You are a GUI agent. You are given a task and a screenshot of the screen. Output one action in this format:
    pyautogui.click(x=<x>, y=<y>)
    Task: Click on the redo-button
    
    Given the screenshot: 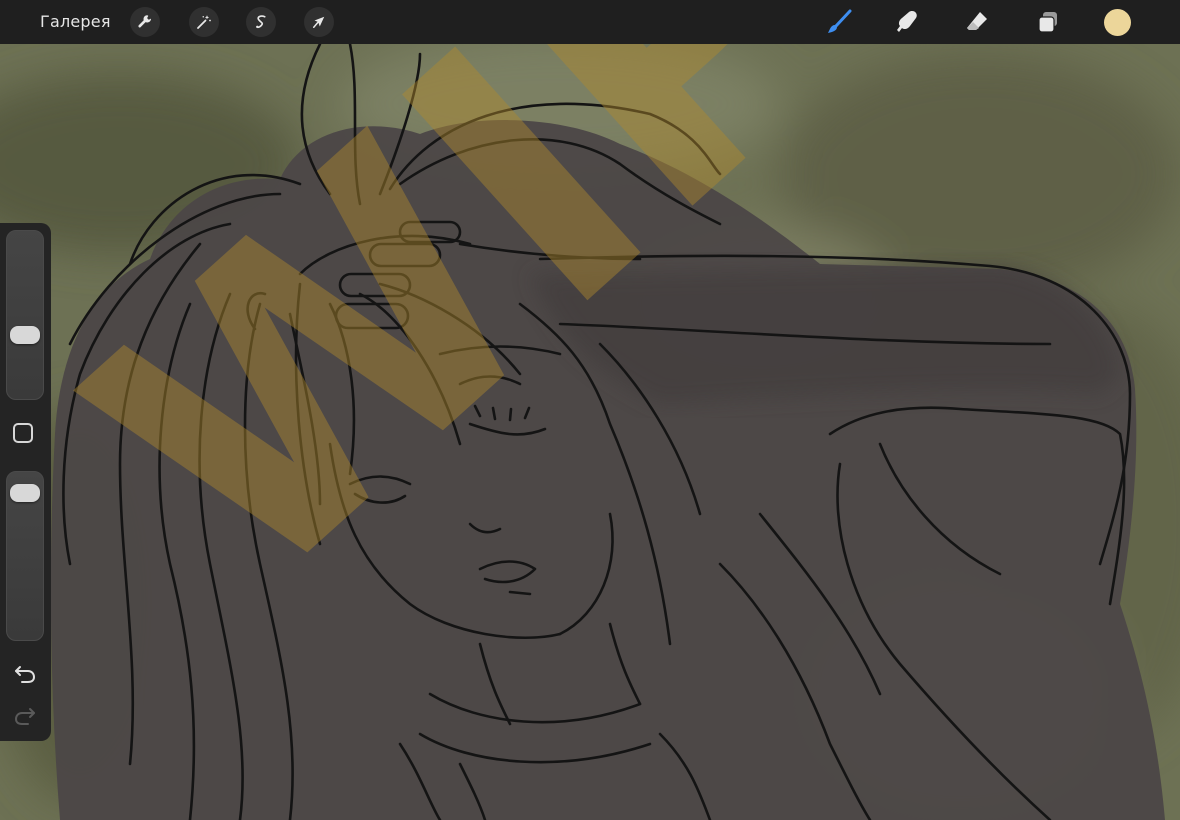 What is the action you would take?
    pyautogui.click(x=25, y=716)
    